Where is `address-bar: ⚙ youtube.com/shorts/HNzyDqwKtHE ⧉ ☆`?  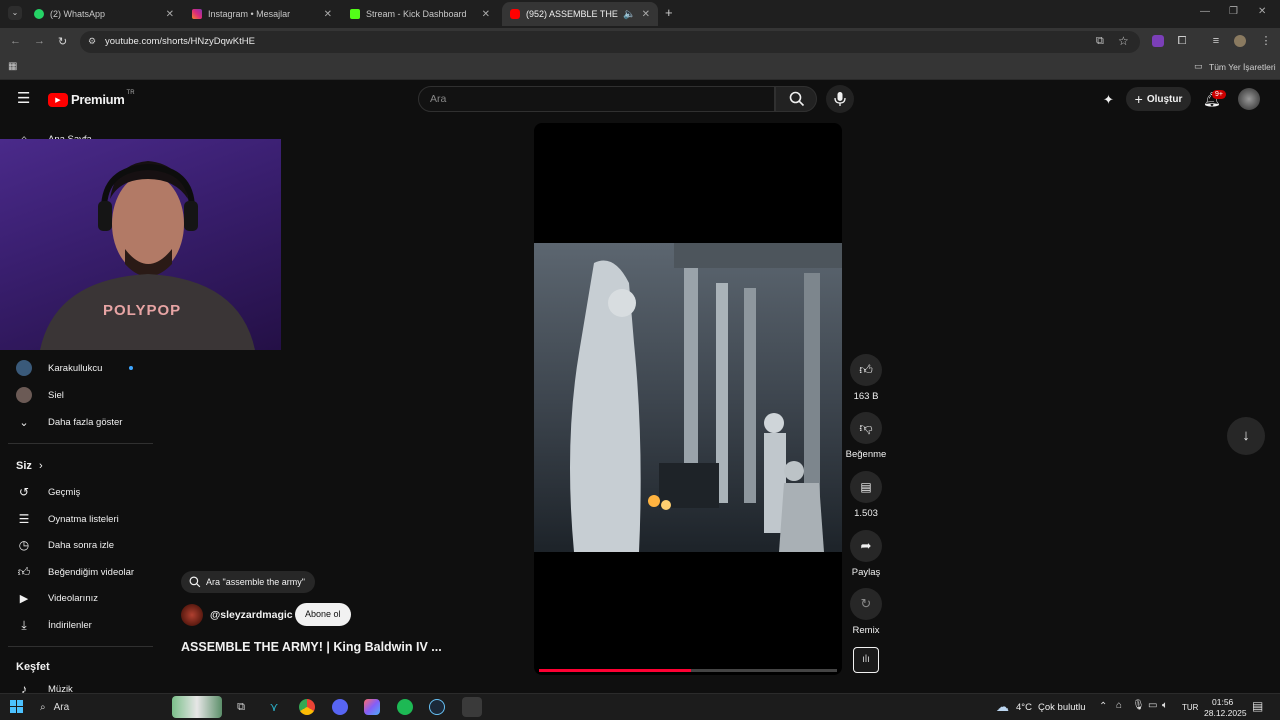
address-bar: ⚙ youtube.com/shorts/HNzyDqwKtHE ⧉ ☆ is located at coordinates (610, 42).